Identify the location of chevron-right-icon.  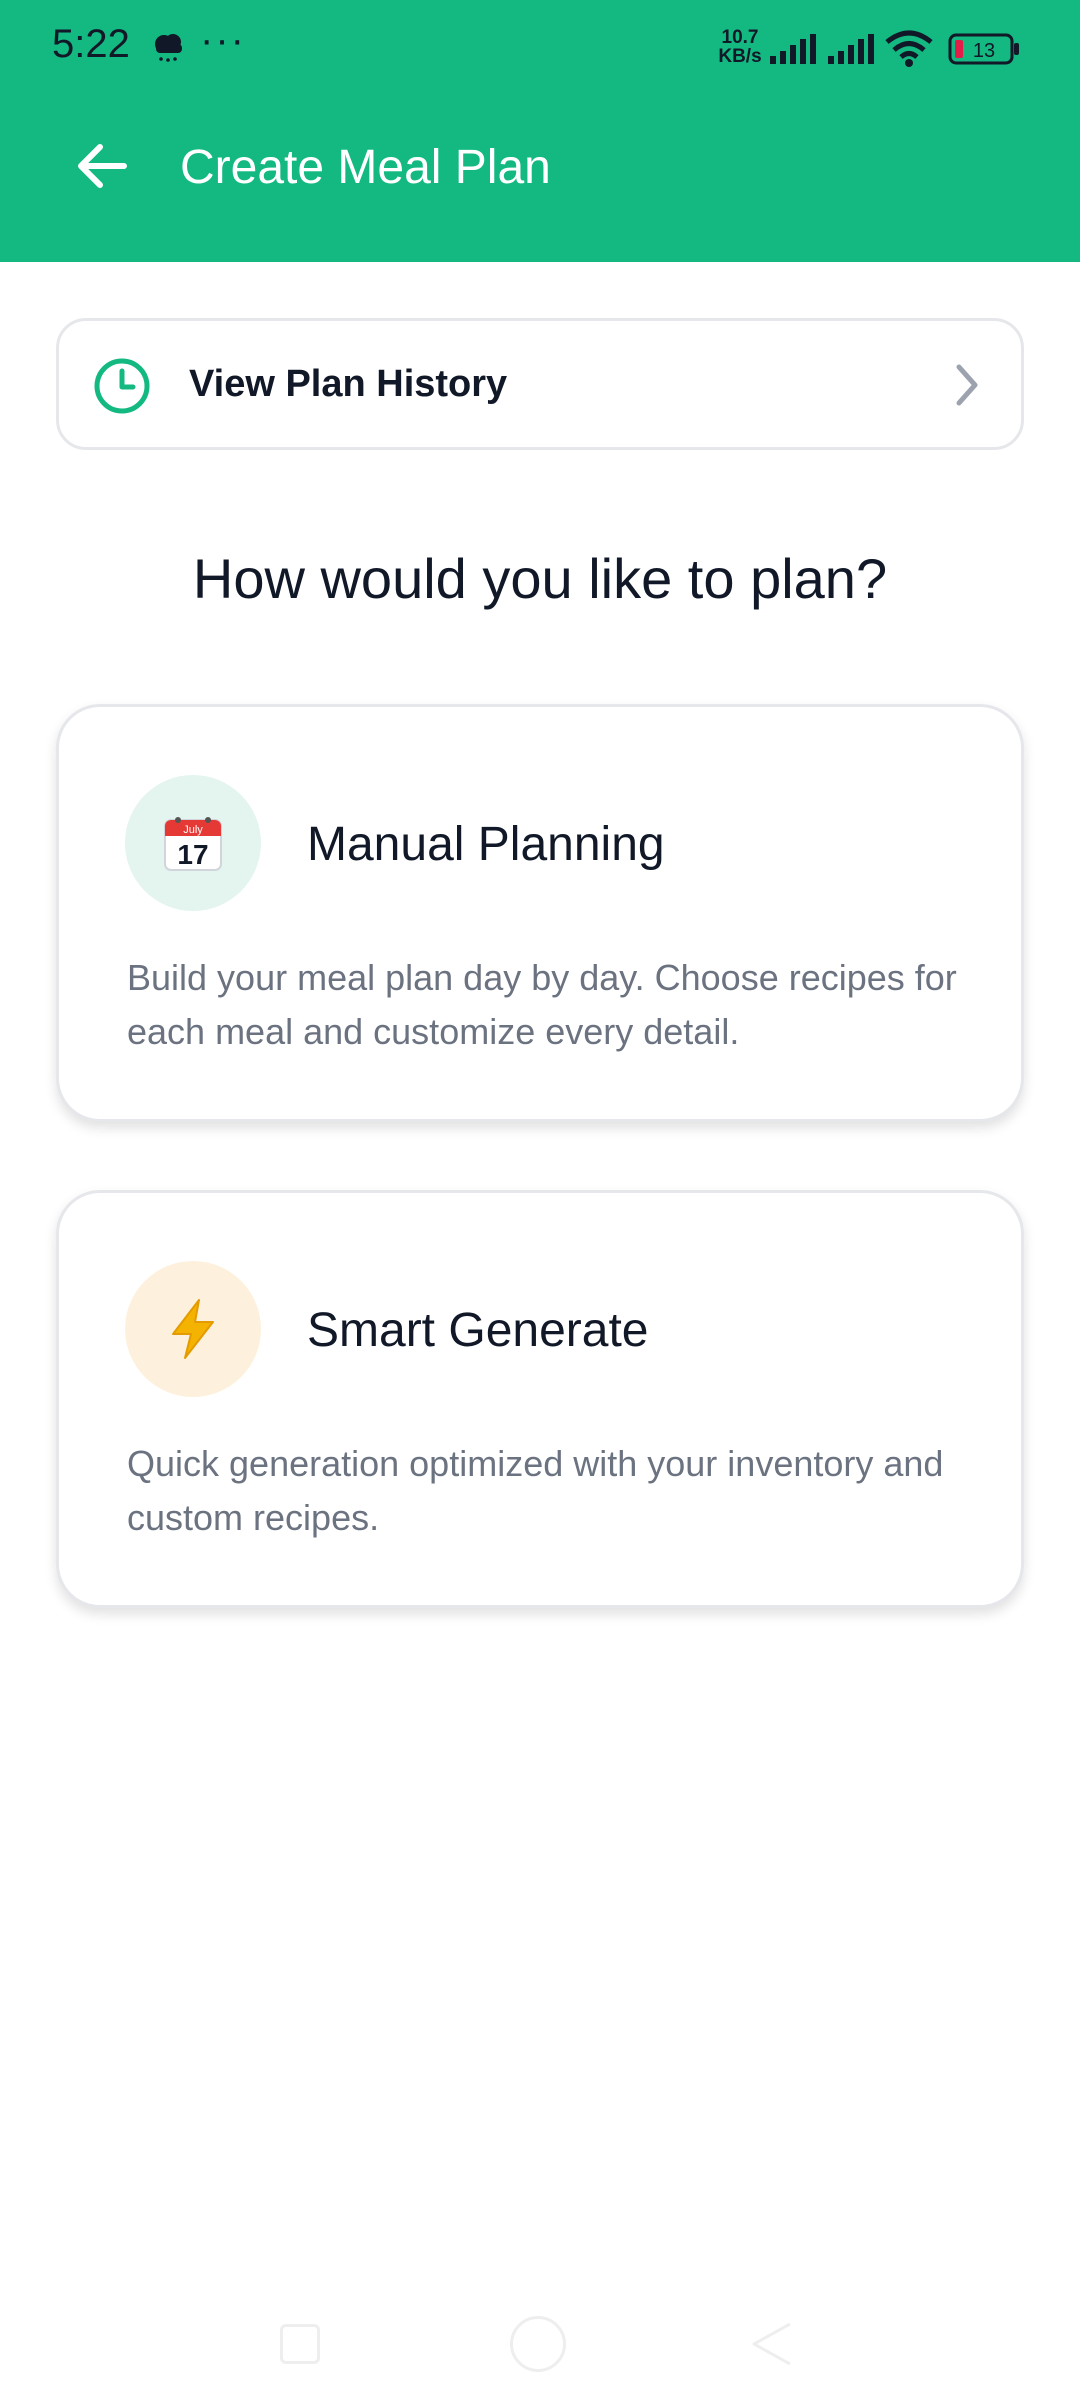
(967, 387).